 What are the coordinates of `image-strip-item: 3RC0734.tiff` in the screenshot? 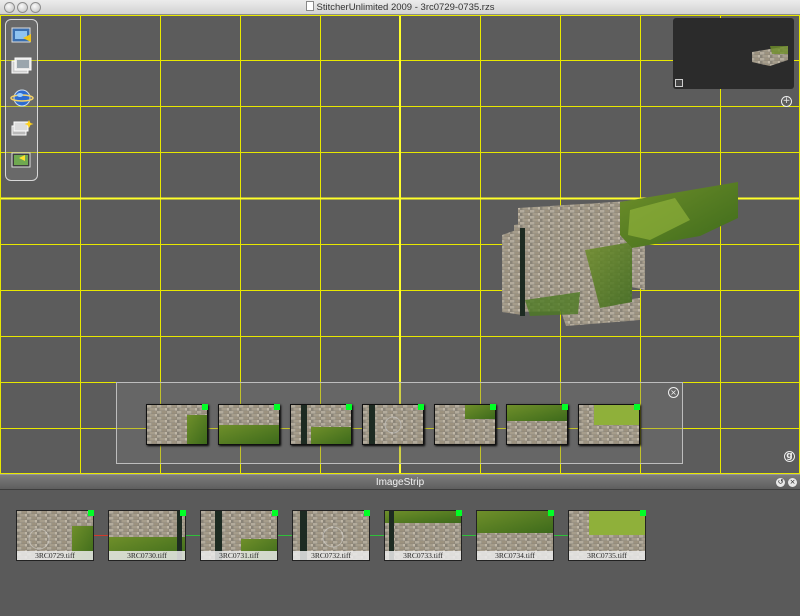 It's located at (515, 535).